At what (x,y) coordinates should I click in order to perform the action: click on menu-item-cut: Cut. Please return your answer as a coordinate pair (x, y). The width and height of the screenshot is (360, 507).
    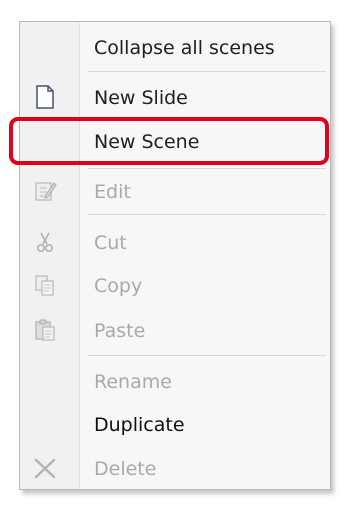
    Looking at the image, I should click on (175, 242).